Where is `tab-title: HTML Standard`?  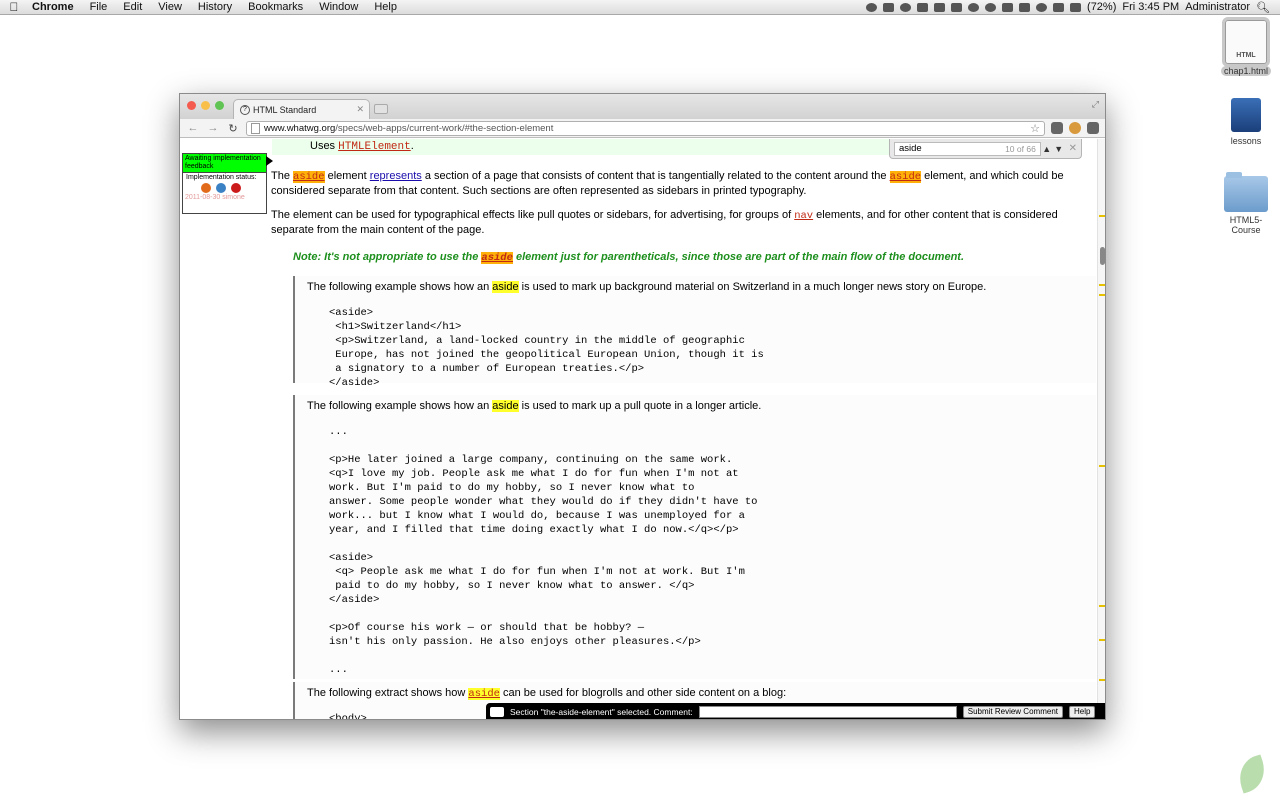 tab-title: HTML Standard is located at coordinates (285, 109).